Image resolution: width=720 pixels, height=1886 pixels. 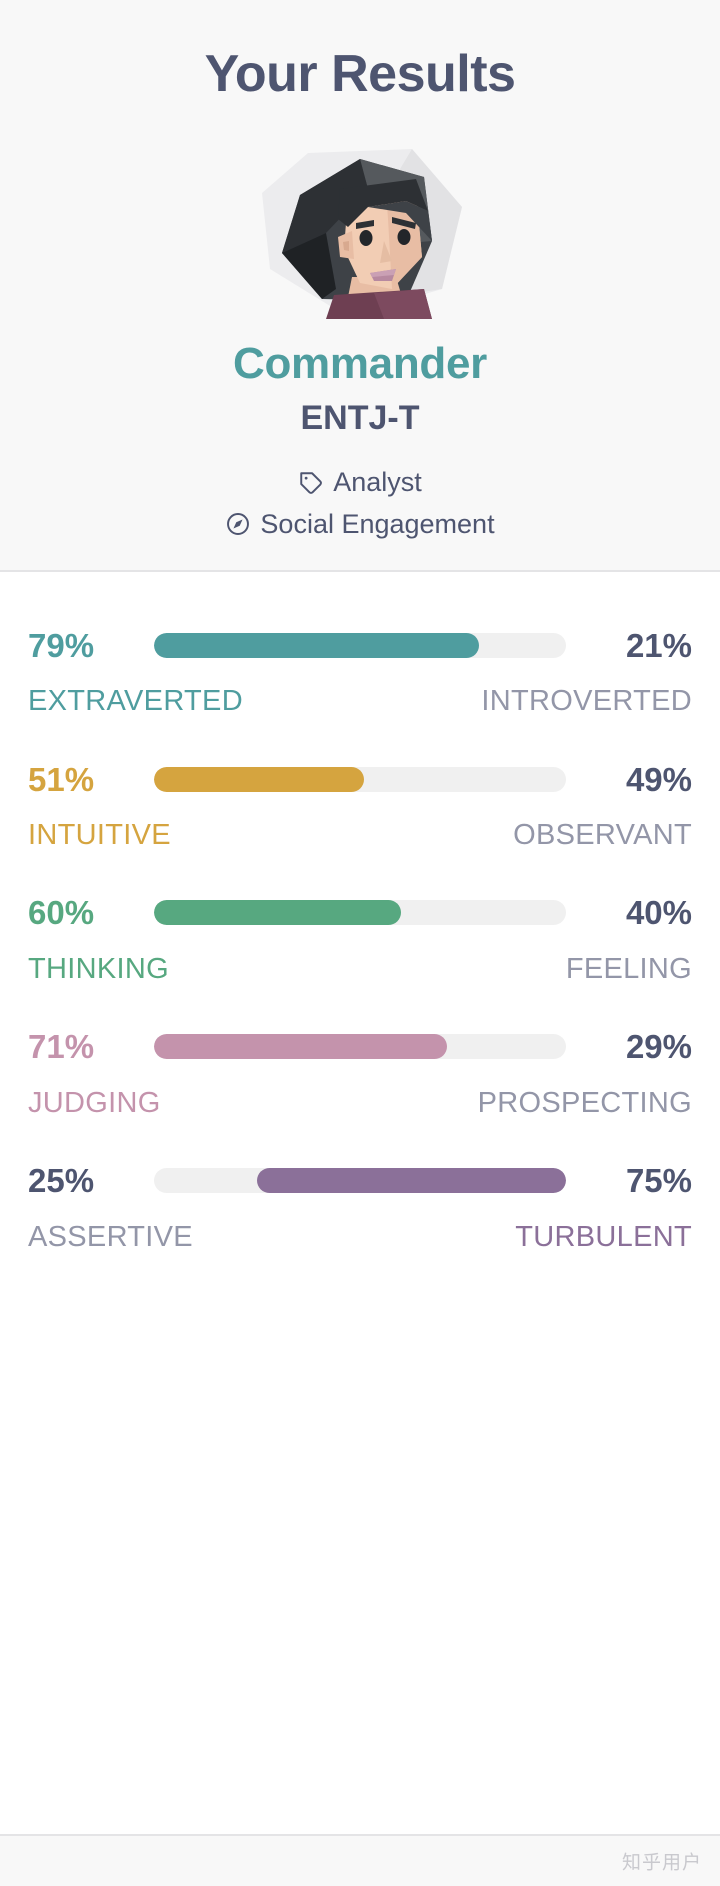 I want to click on meta-list: Analyst Social Engagement, so click(x=360, y=503).